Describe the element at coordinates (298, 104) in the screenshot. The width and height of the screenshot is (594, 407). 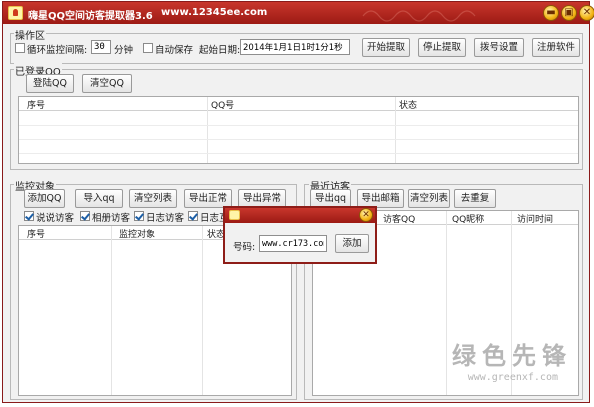
I see `table-header` at that location.